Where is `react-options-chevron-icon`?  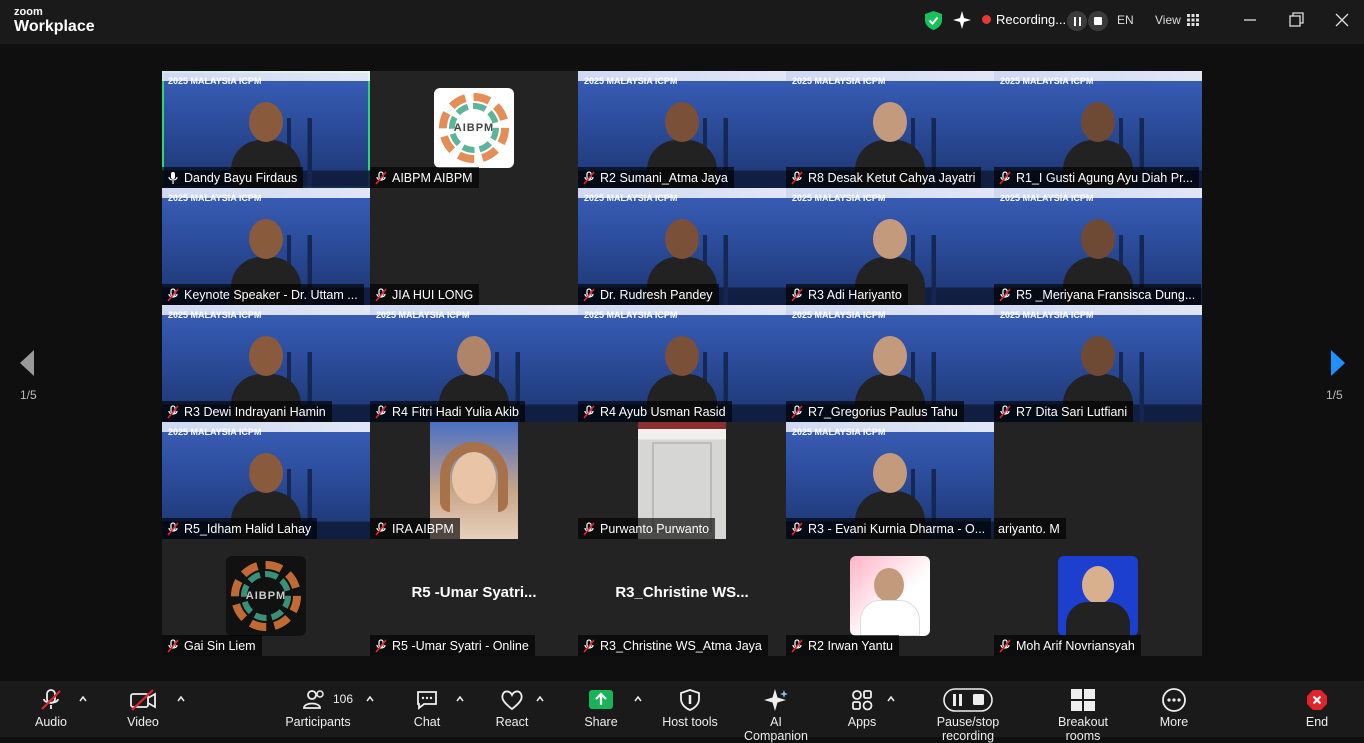
react-options-chevron-icon is located at coordinates (540, 699).